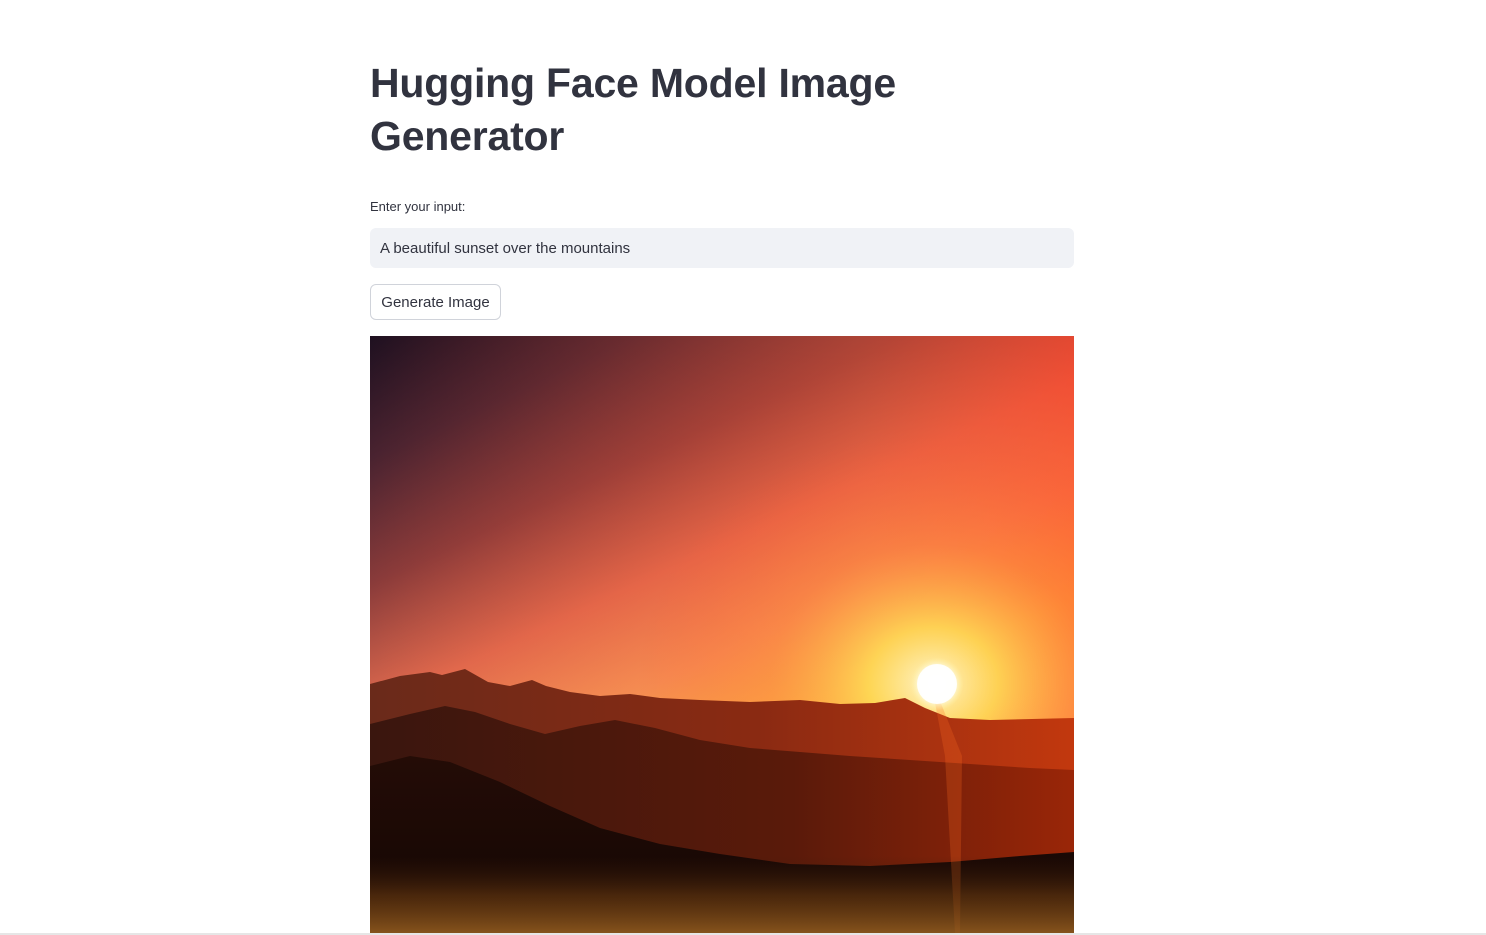 The width and height of the screenshot is (1486, 935). What do you see at coordinates (435, 302) in the screenshot?
I see `generate-image-button: Generate Image` at bounding box center [435, 302].